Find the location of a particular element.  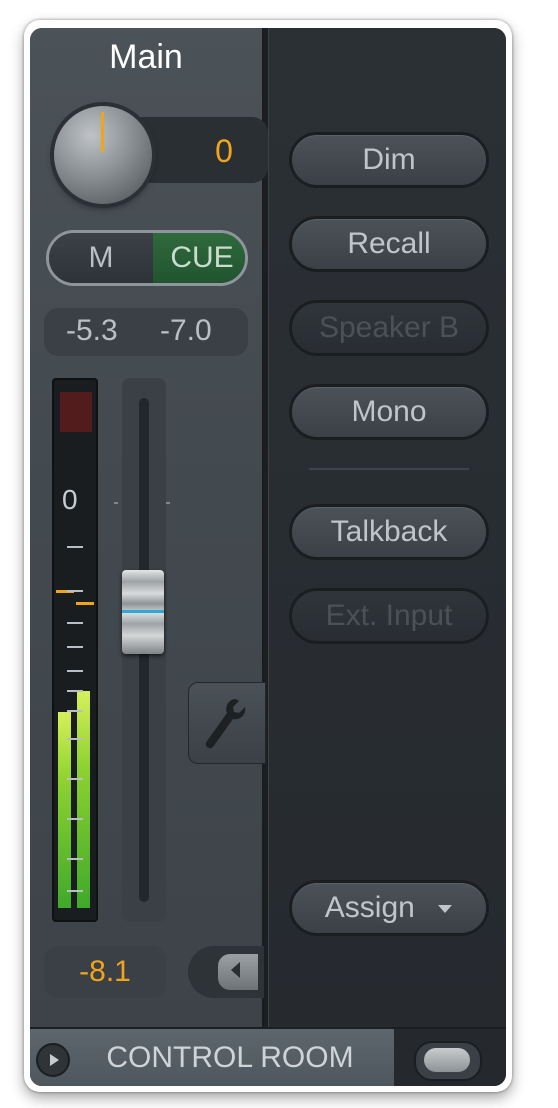

peak-level-display: -5.3 -7.0 is located at coordinates (146, 332).